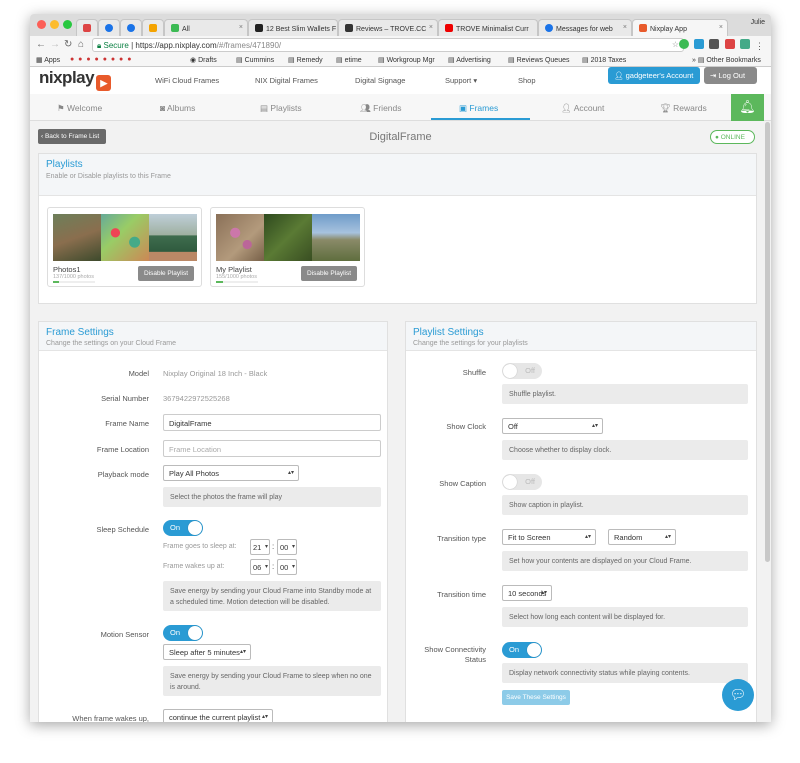 The height and width of the screenshot is (763, 800). Describe the element at coordinates (272, 422) in the screenshot. I see `frame-name-input: DigitalFrame` at that location.